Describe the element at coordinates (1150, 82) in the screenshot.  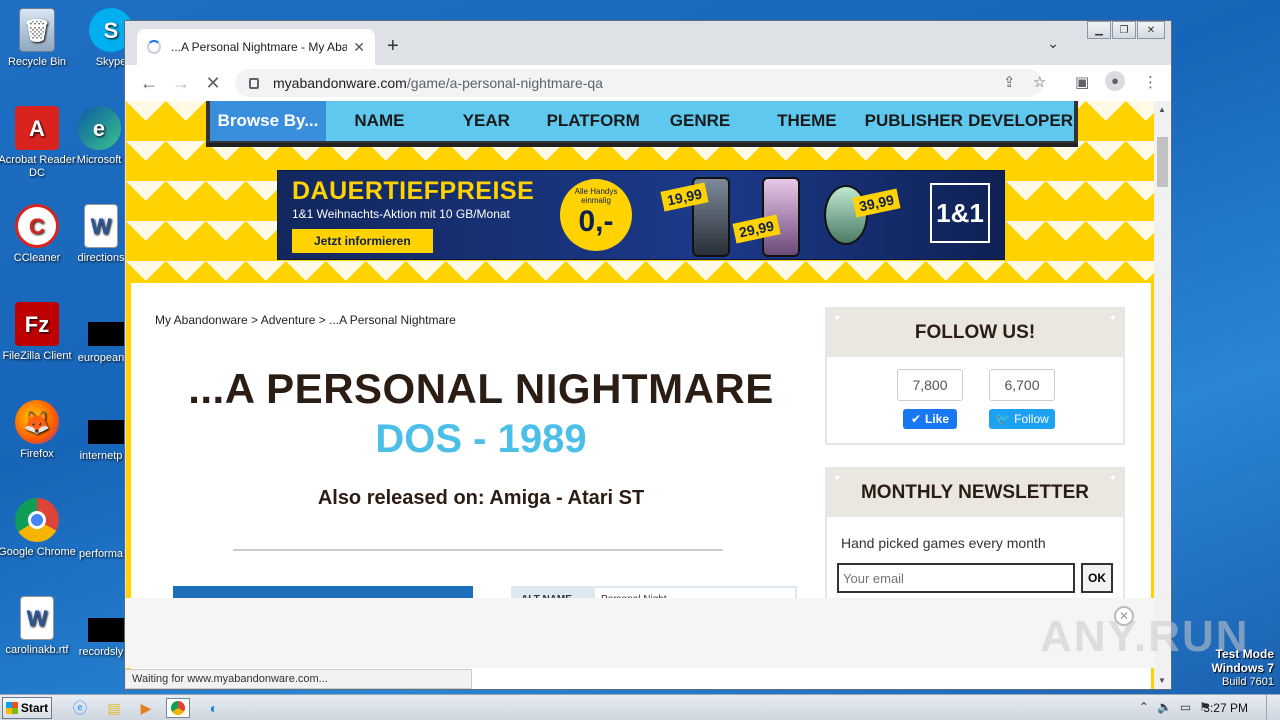
I see `more-menu-icon: ⋮` at that location.